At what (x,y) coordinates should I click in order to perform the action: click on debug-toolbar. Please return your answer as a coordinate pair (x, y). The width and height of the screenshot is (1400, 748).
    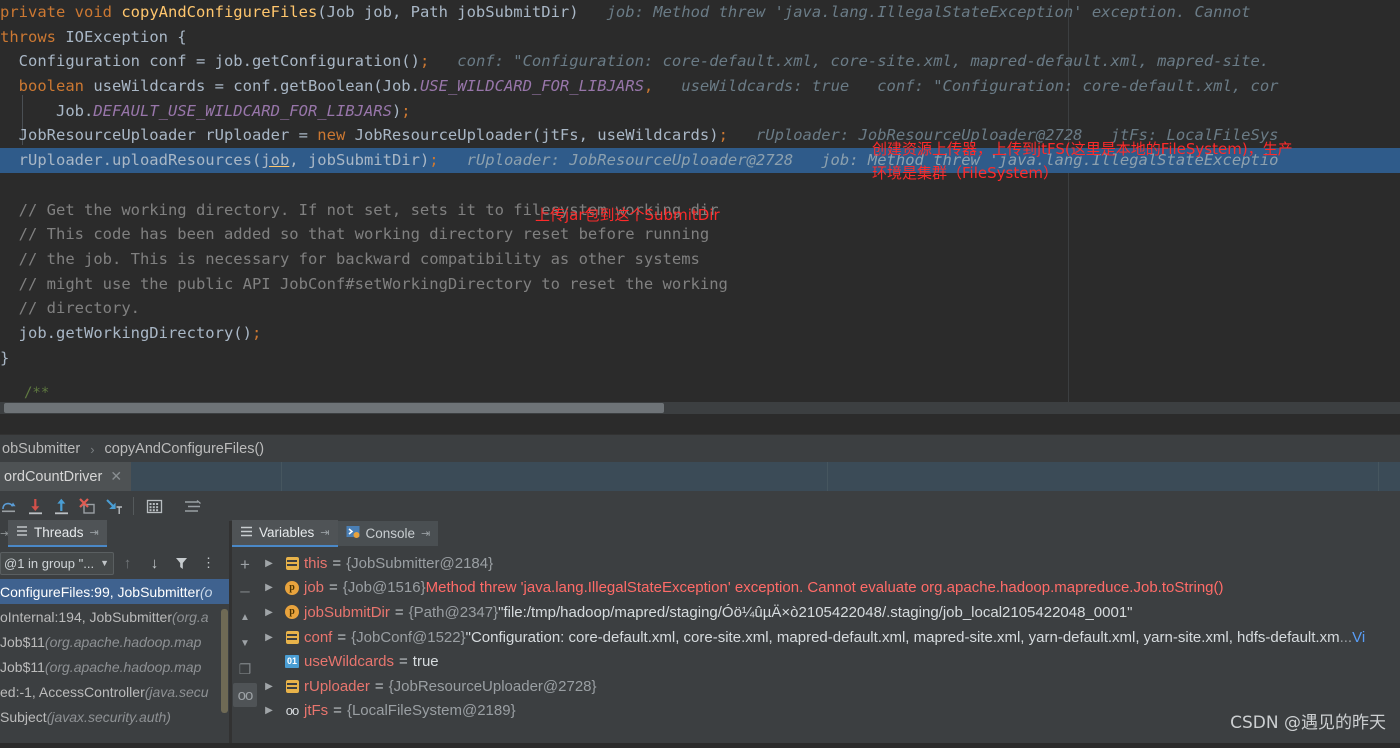
    Looking at the image, I should click on (700, 506).